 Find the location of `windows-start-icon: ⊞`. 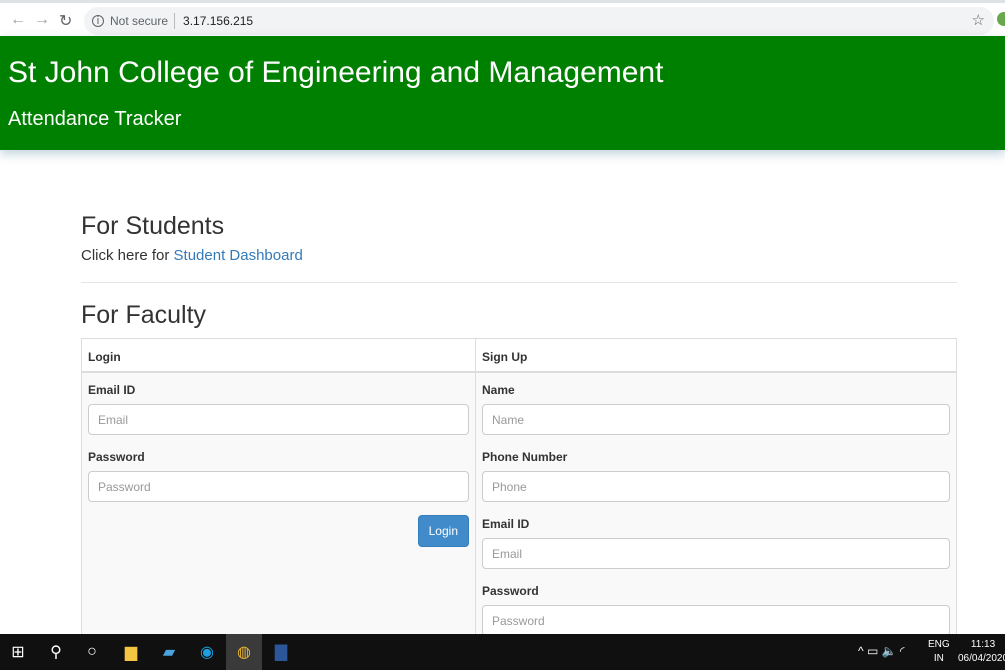

windows-start-icon: ⊞ is located at coordinates (18, 652).